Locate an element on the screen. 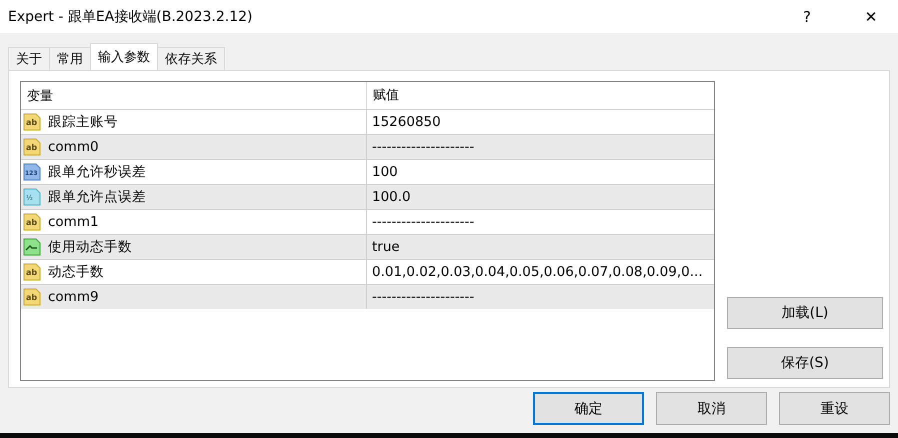  dialog-button: 重设 is located at coordinates (834, 408).